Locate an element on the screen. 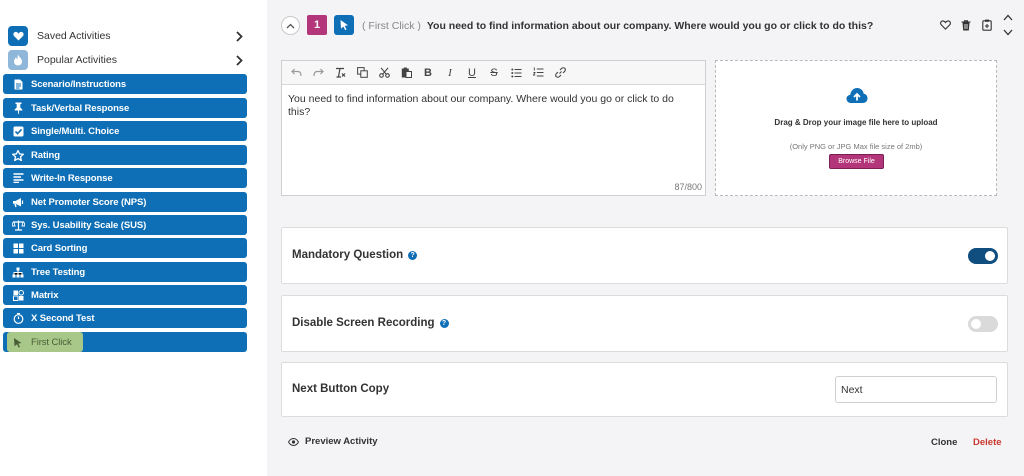 This screenshot has height=476, width=1024. activity-item-scenario-instructions: Scenario/Instructions is located at coordinates (125, 84).